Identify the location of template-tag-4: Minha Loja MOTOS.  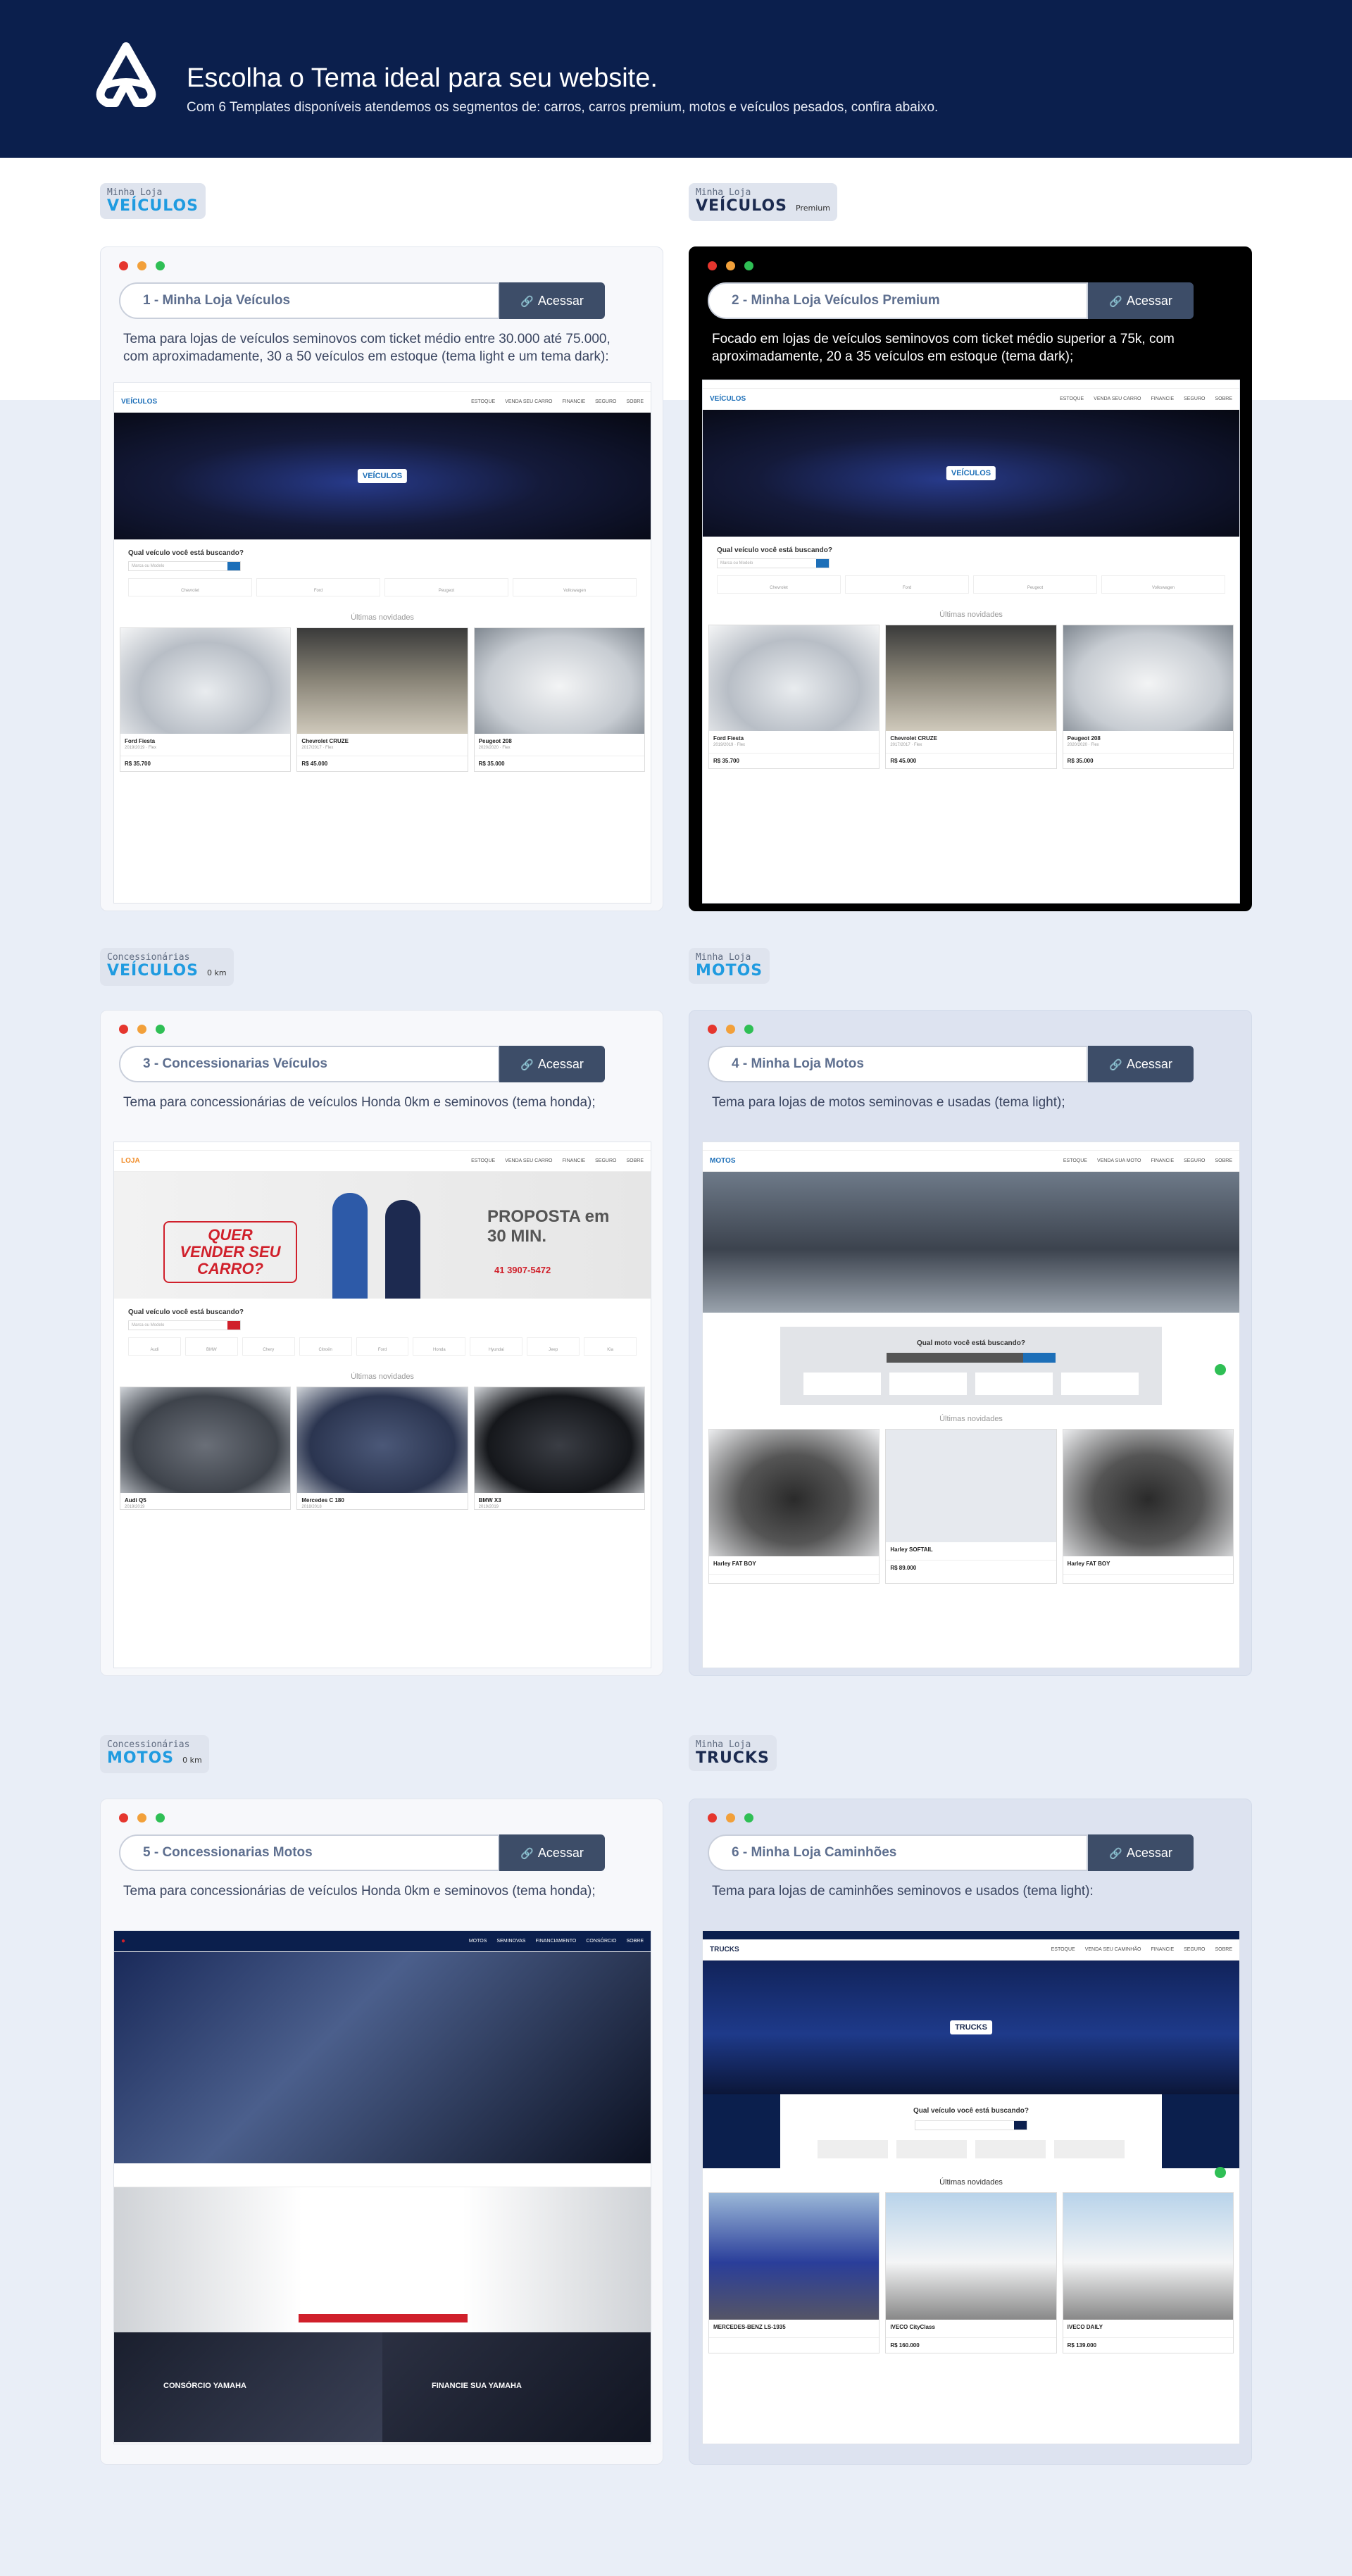
(729, 966).